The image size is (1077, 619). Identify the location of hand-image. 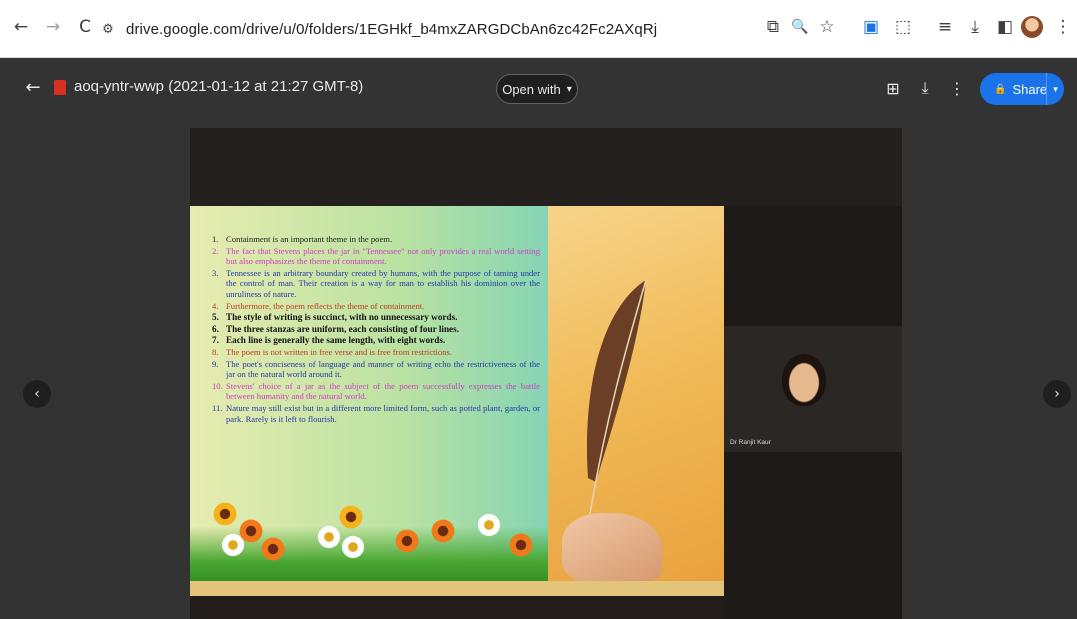
(612, 548).